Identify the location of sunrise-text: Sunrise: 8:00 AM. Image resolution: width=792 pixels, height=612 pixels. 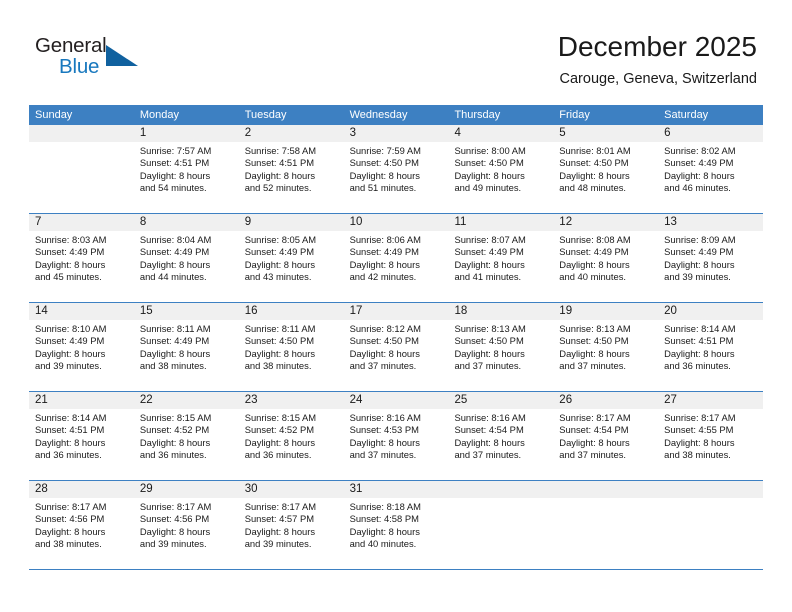
(490, 150).